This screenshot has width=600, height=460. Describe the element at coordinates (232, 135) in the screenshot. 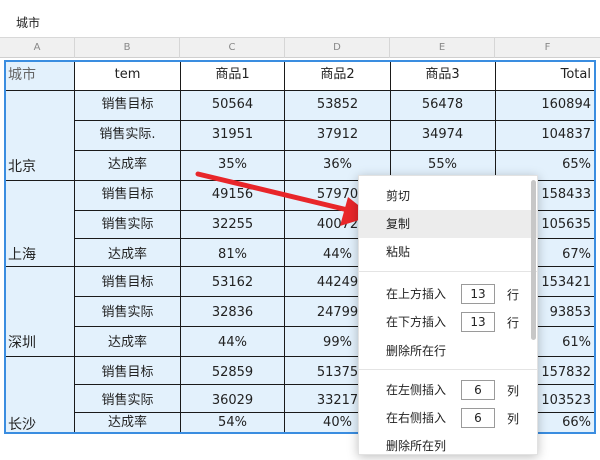

I see `data-cell: 31951` at that location.